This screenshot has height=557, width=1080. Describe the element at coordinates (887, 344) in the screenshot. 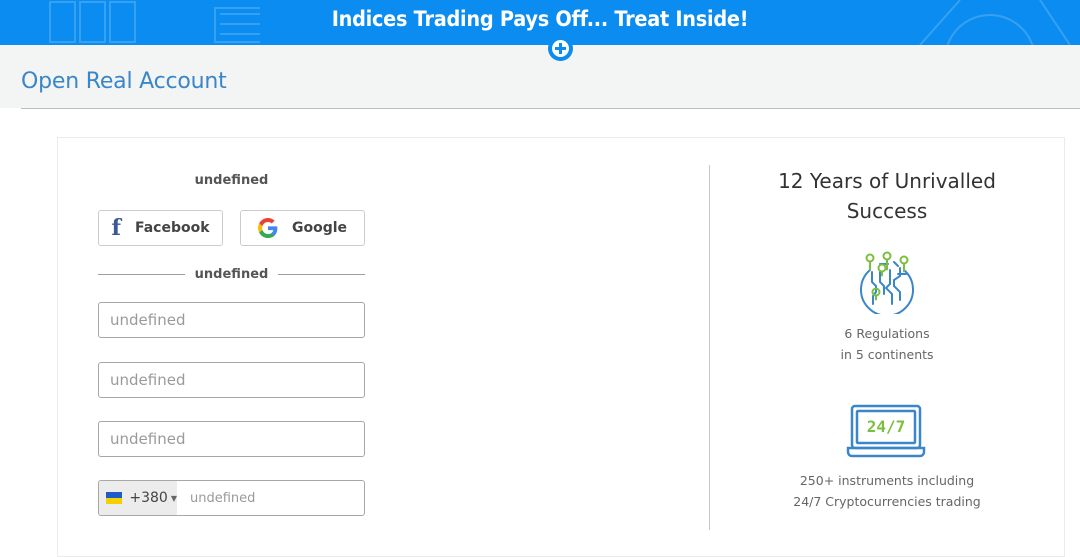

I see `benefit-regulations-text: 6 Regulations in 5 continents` at that location.